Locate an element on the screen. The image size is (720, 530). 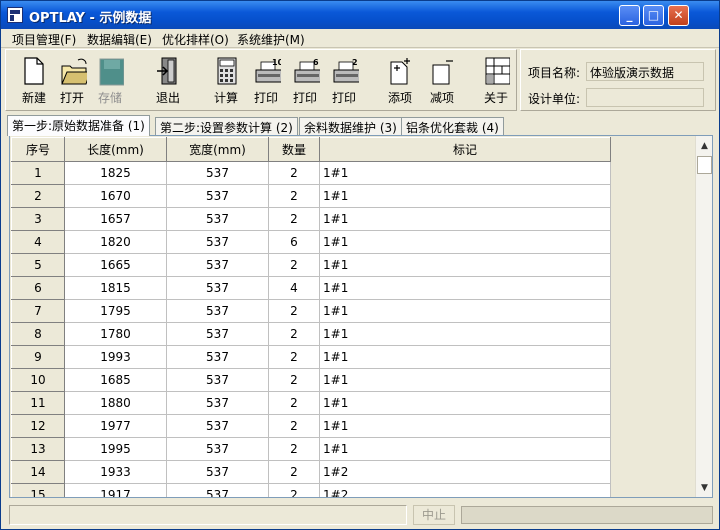
col-header-quantity: 数量 is located at coordinates (294, 149).